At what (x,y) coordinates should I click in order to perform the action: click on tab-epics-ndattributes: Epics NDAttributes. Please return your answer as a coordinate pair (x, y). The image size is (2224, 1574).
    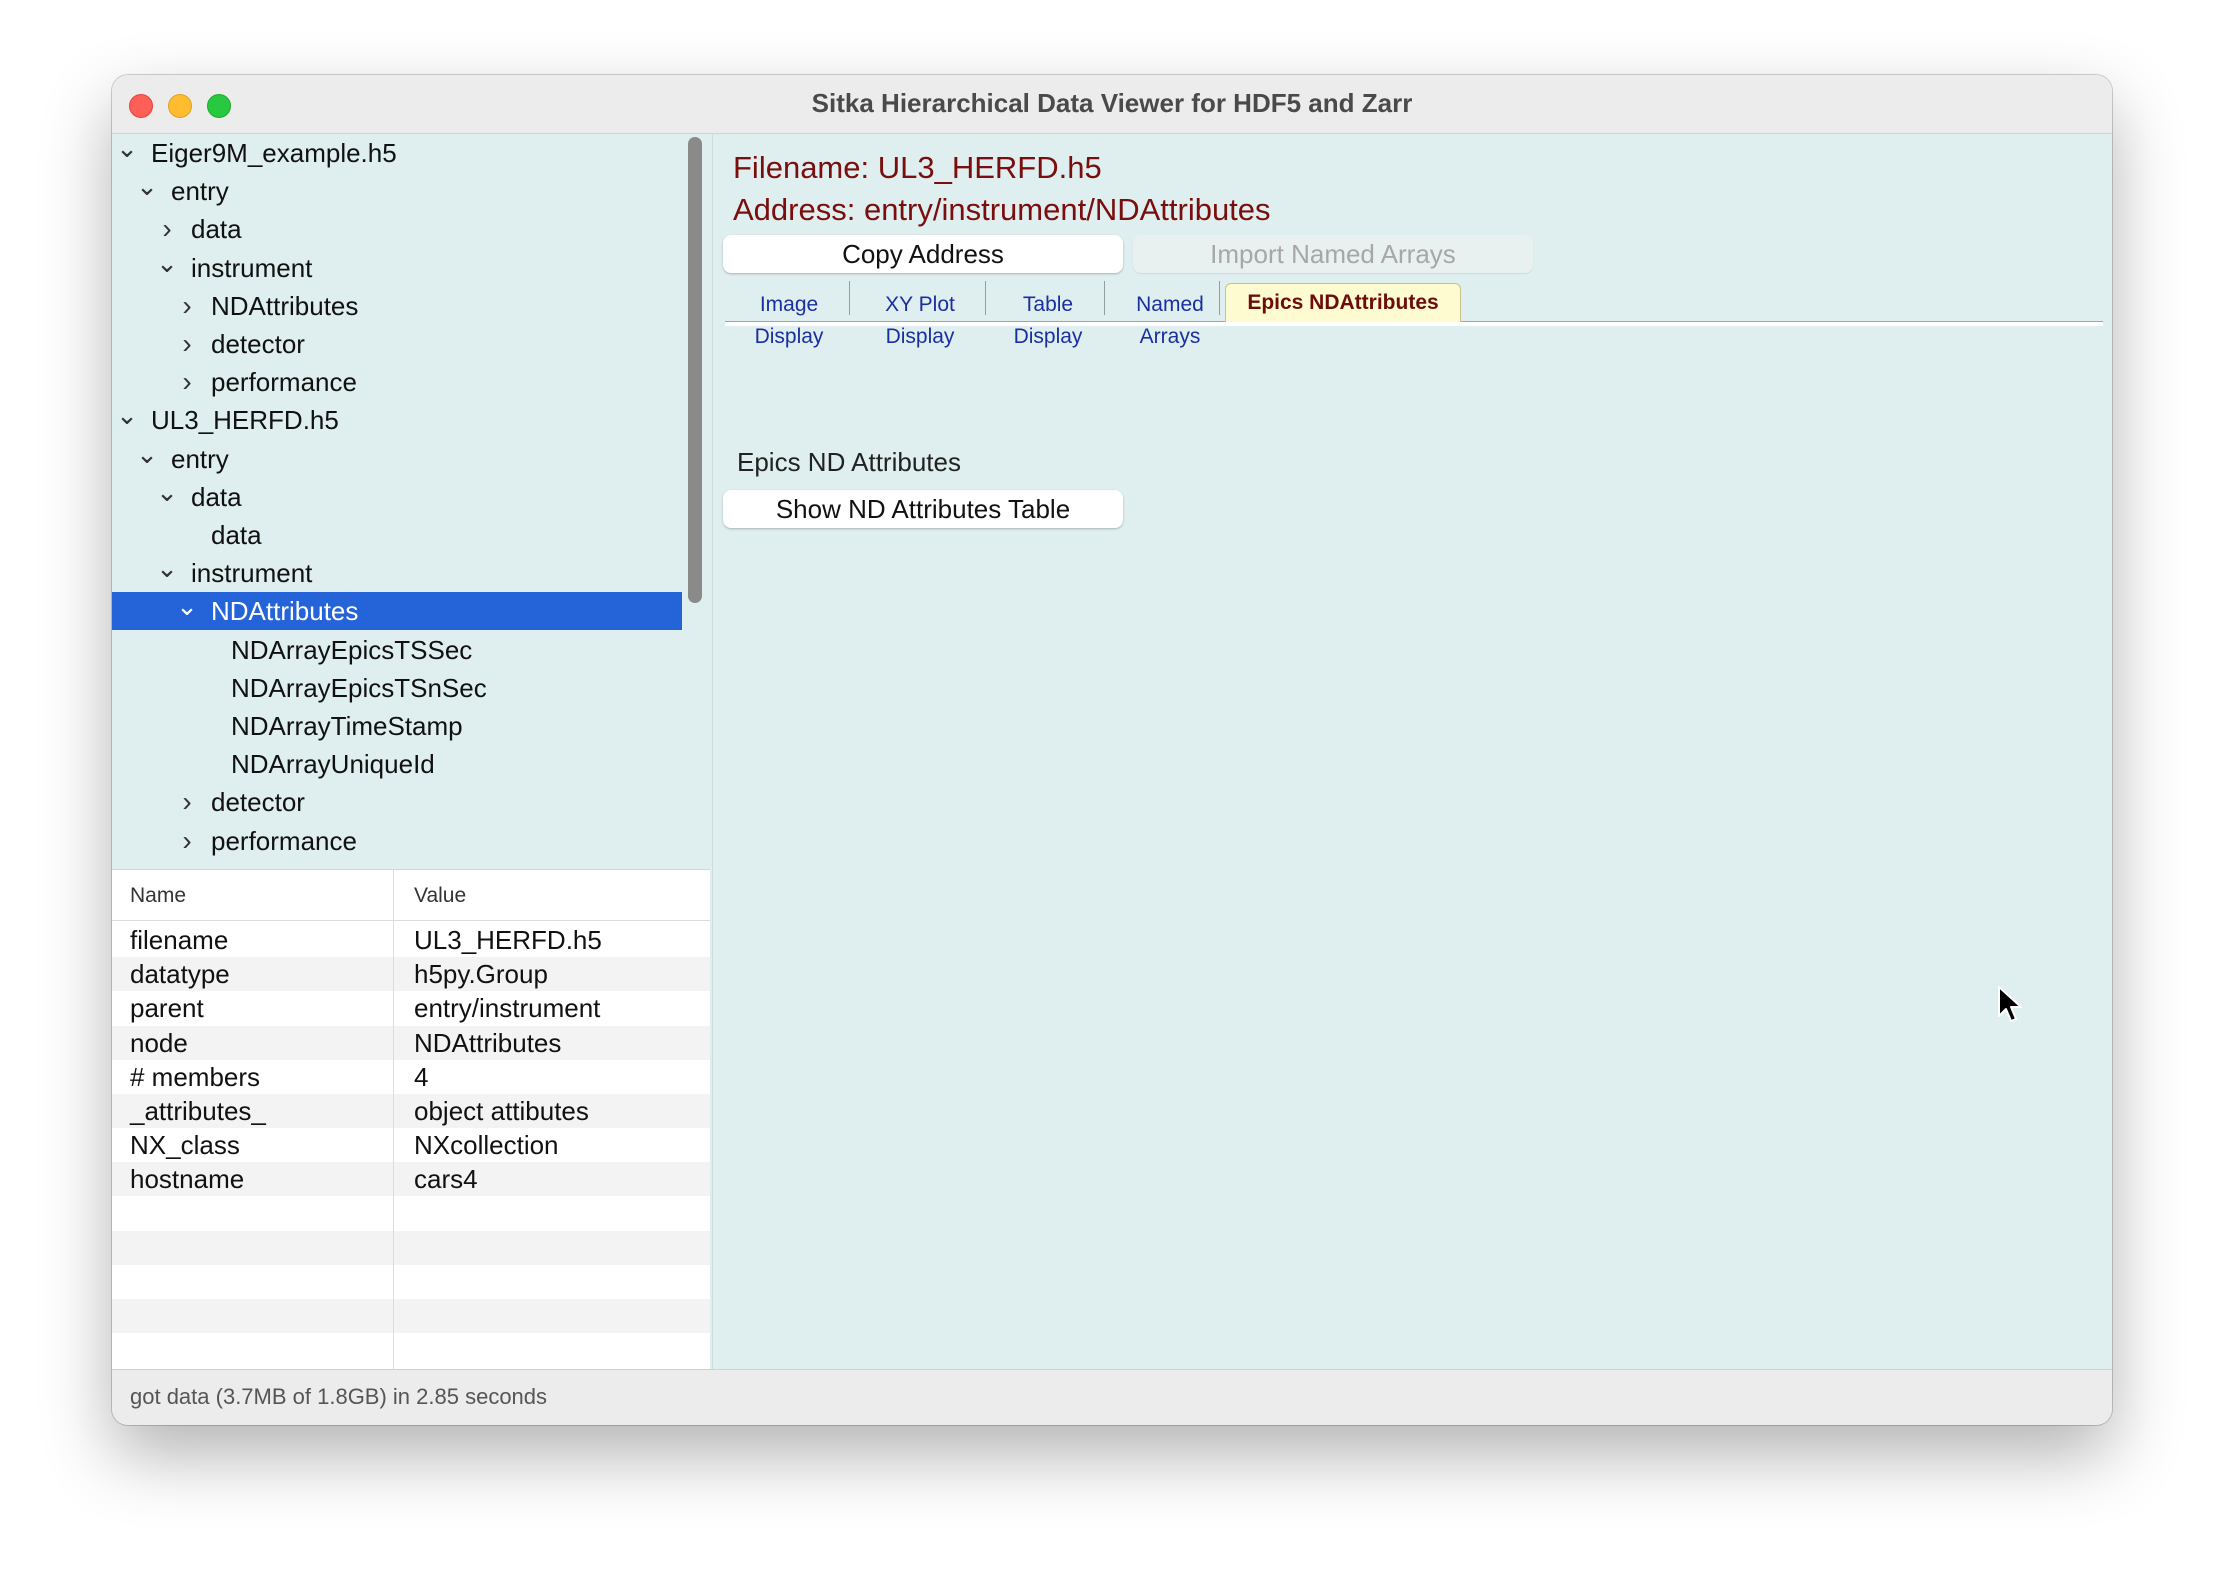
    Looking at the image, I should click on (1343, 302).